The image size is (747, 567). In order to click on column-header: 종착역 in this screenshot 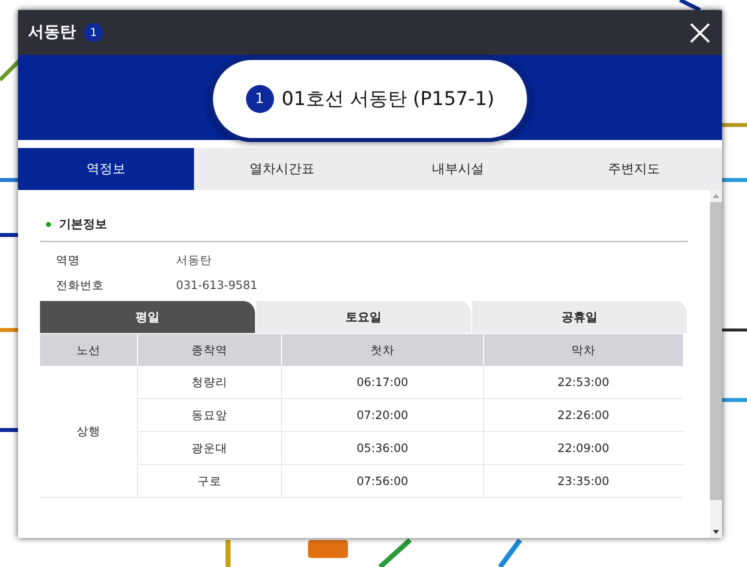, I will do `click(210, 350)`.